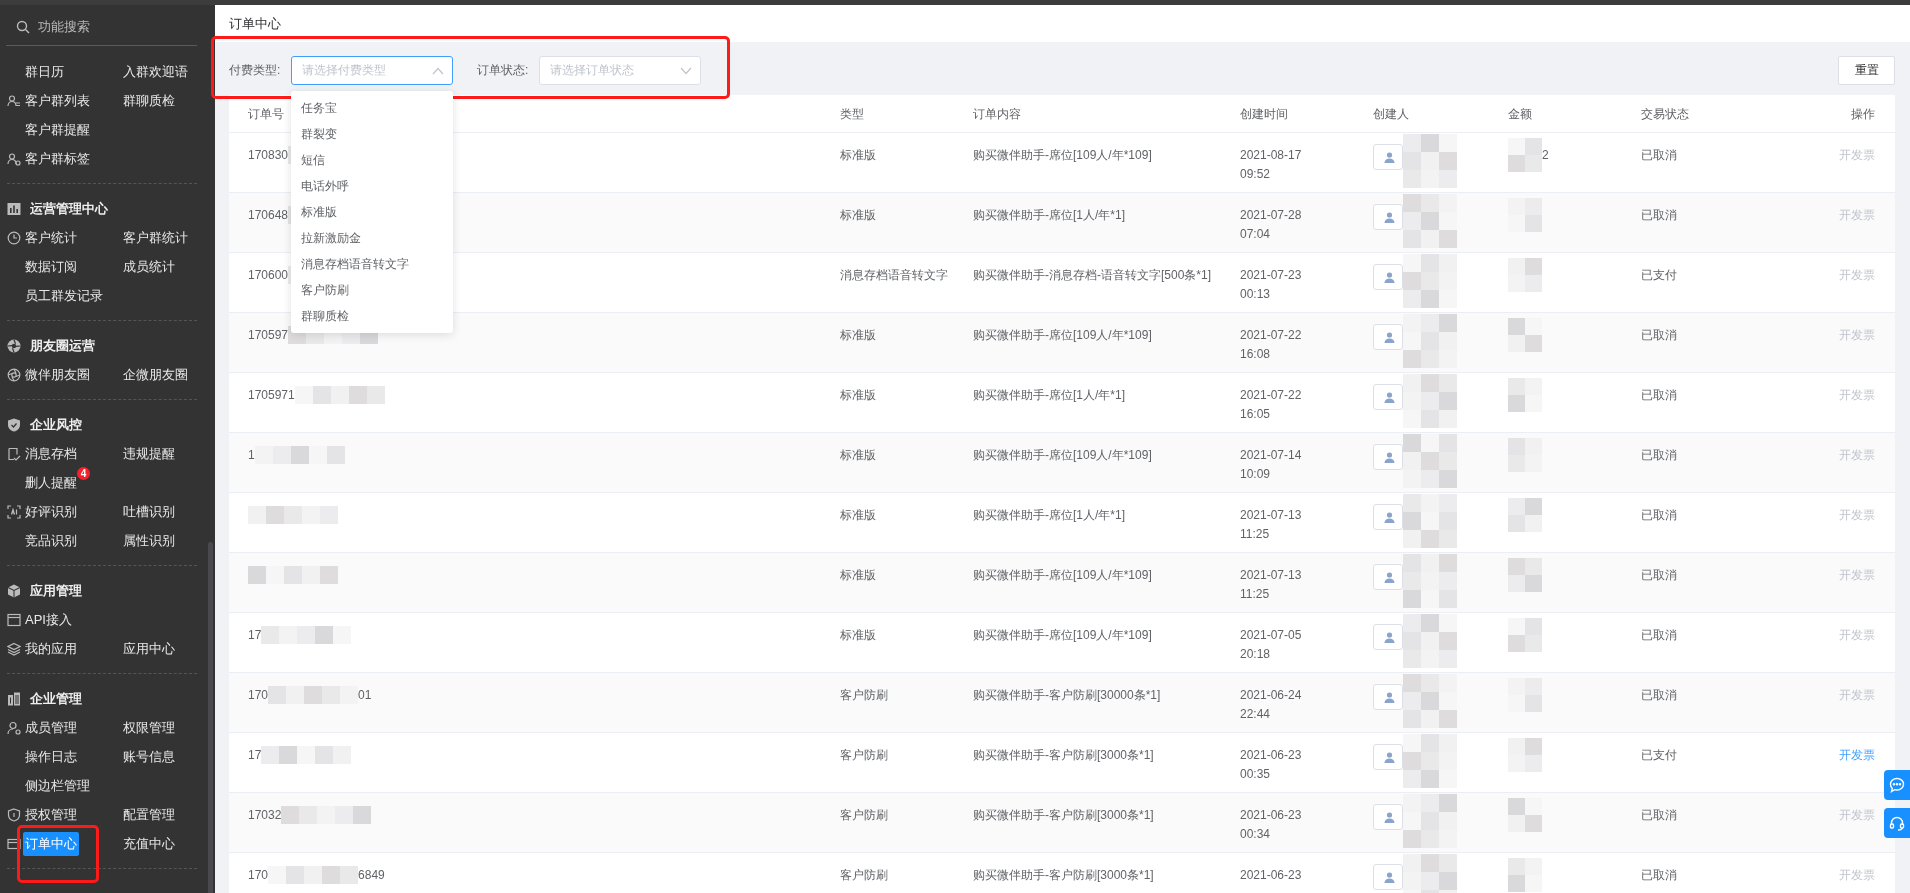  What do you see at coordinates (57, 129) in the screenshot?
I see `sidebar-item: 客户群提醒` at bounding box center [57, 129].